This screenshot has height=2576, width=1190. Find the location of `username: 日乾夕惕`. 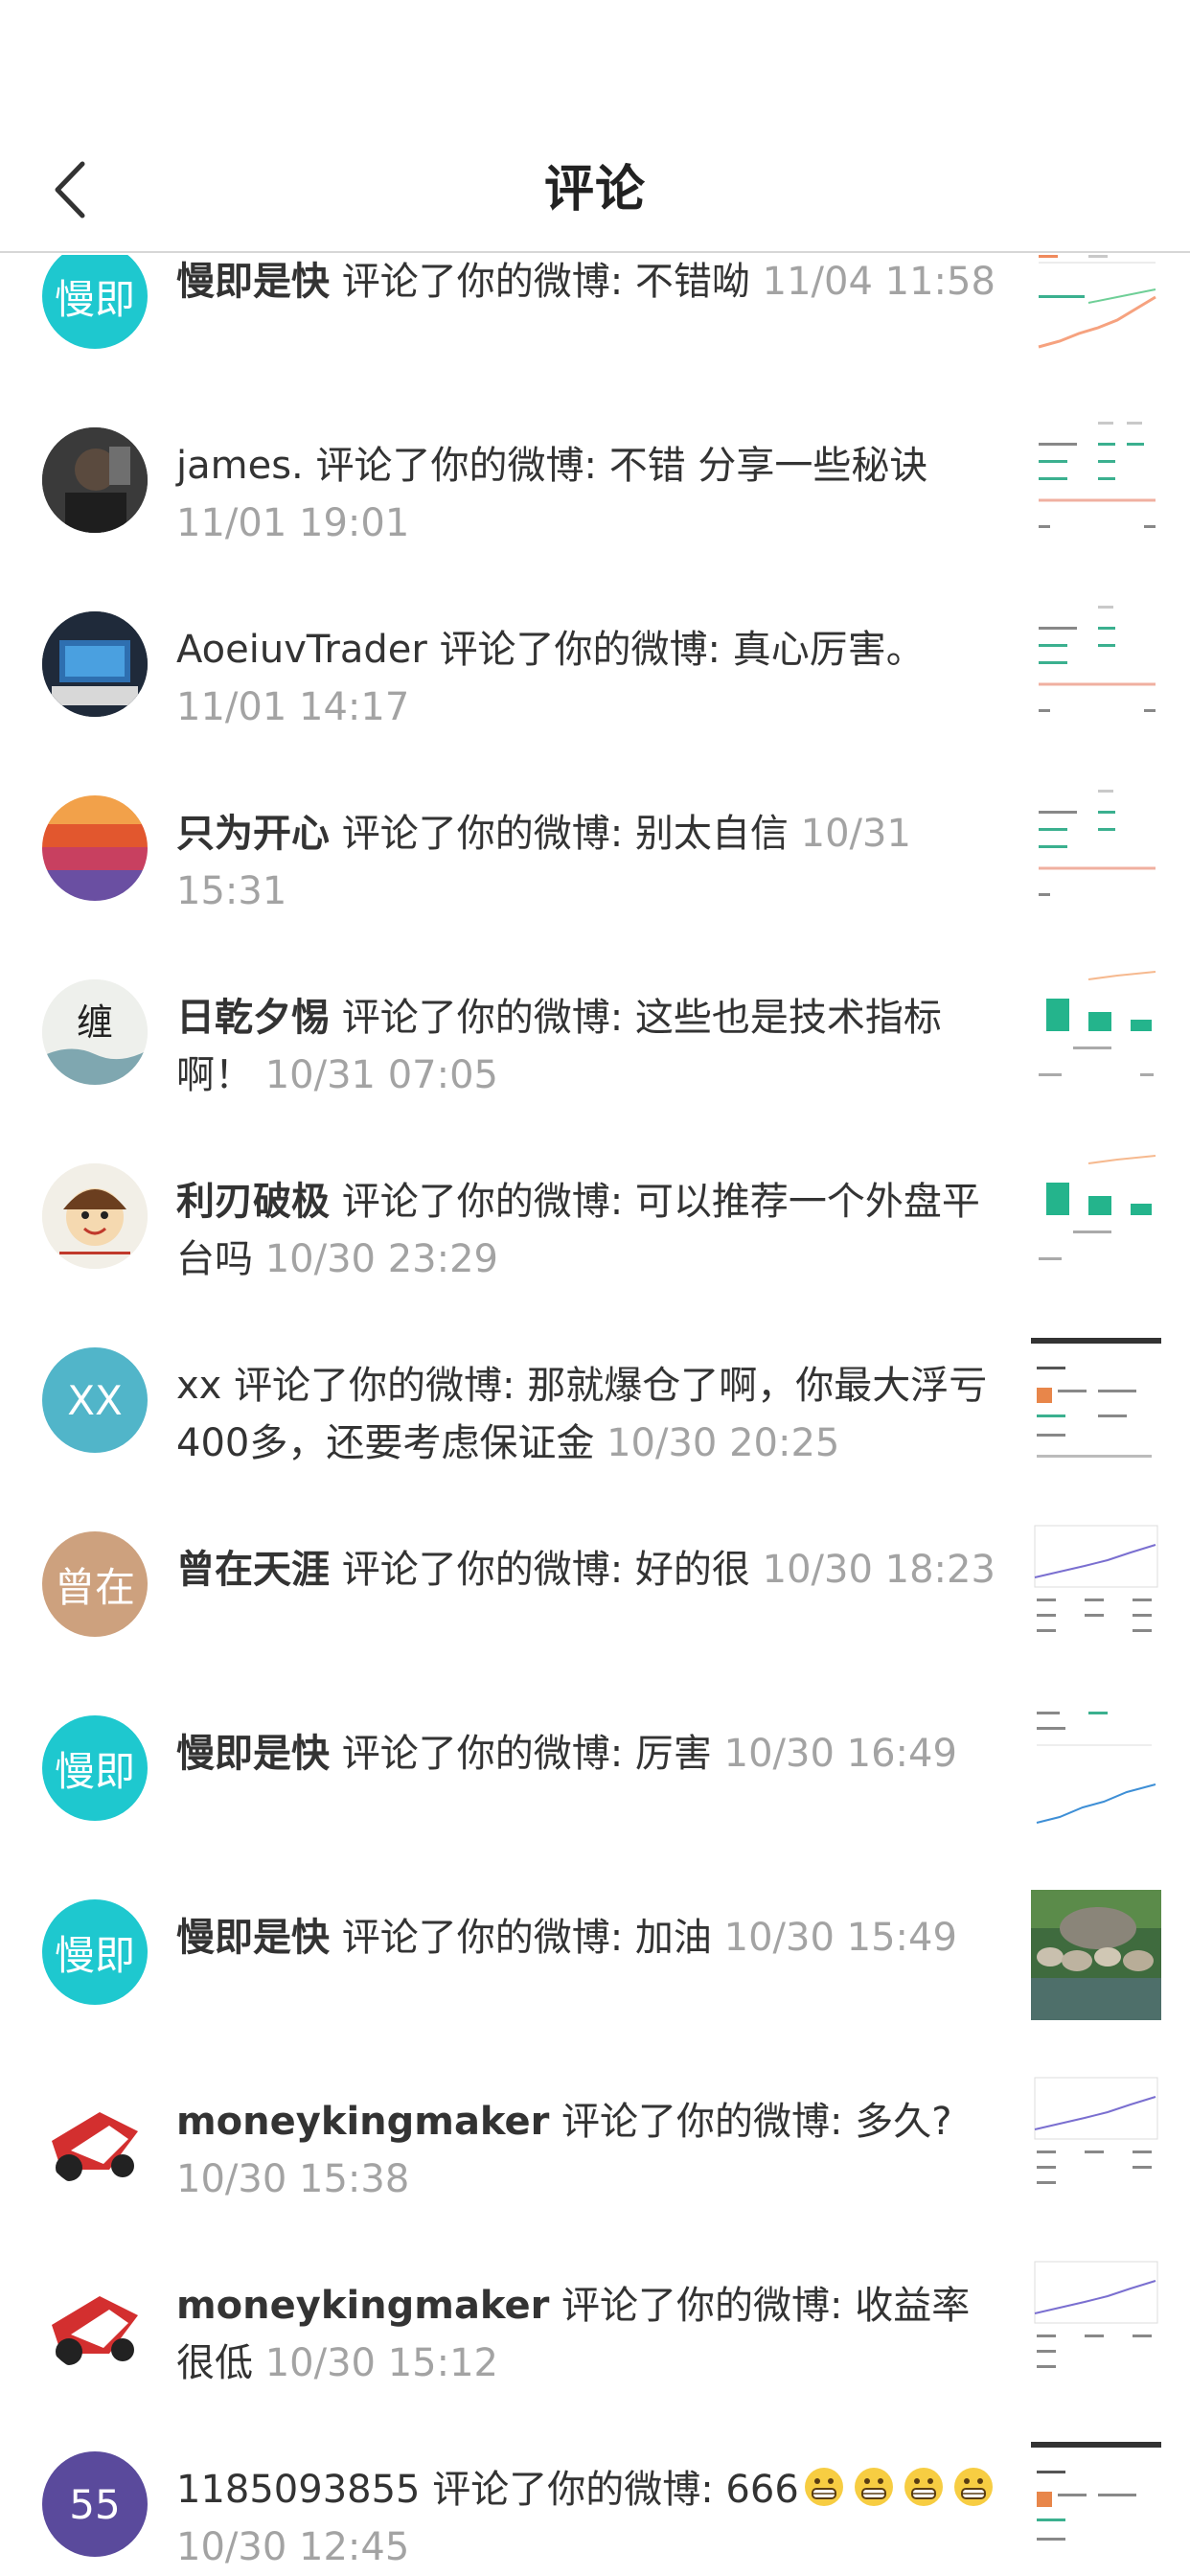

username: 日乾夕惕 is located at coordinates (253, 1018).